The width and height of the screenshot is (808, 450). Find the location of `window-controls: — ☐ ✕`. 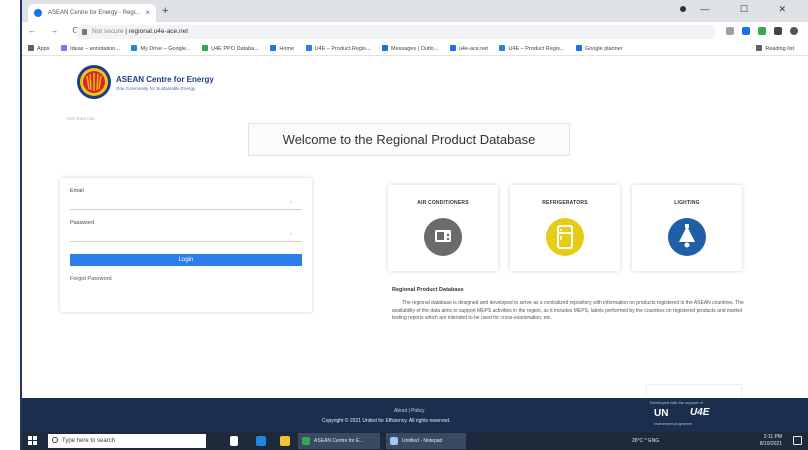

window-controls: — ☐ ✕ is located at coordinates (740, 9).